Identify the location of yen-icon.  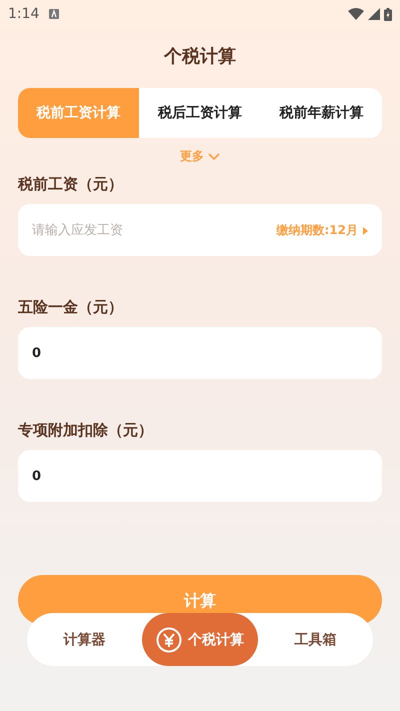
(169, 639).